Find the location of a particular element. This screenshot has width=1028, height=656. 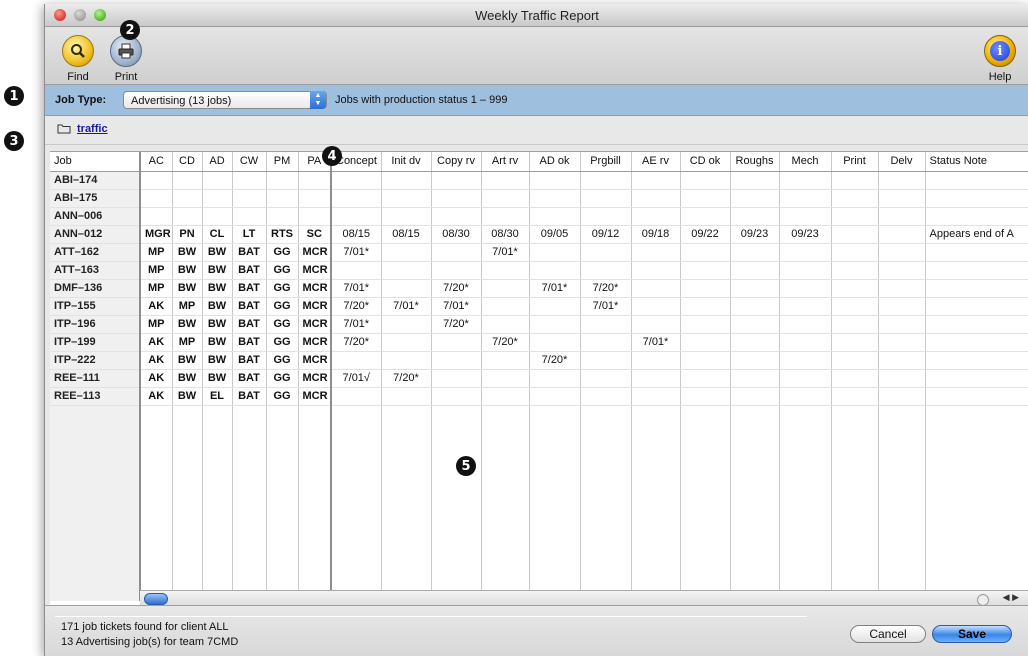

column-header: AE rv is located at coordinates (656, 162).